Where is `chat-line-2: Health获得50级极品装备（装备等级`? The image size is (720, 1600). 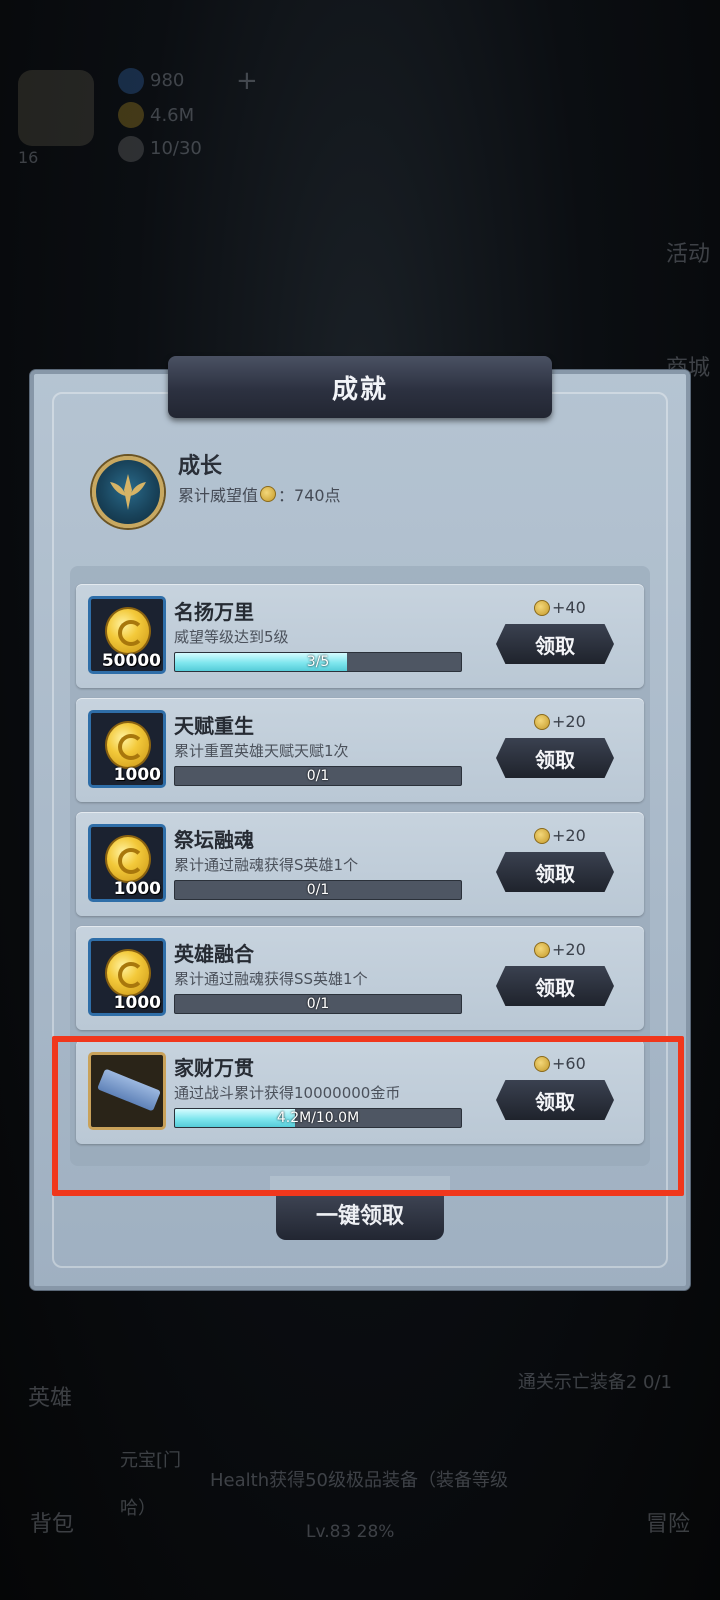
chat-line-2: Health获得50级极品装备（装备等级 is located at coordinates (359, 1480).